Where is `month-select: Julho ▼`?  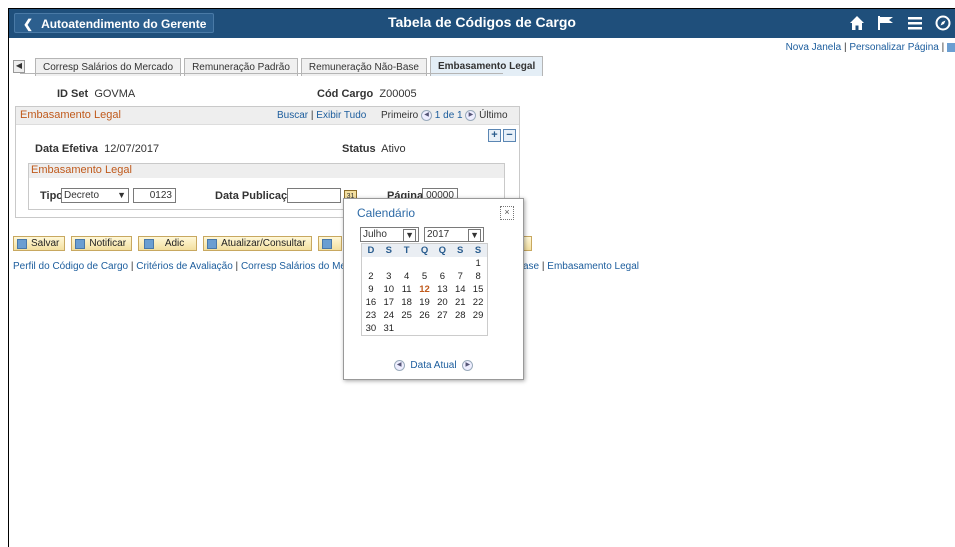
month-select: Julho ▼ is located at coordinates (389, 234).